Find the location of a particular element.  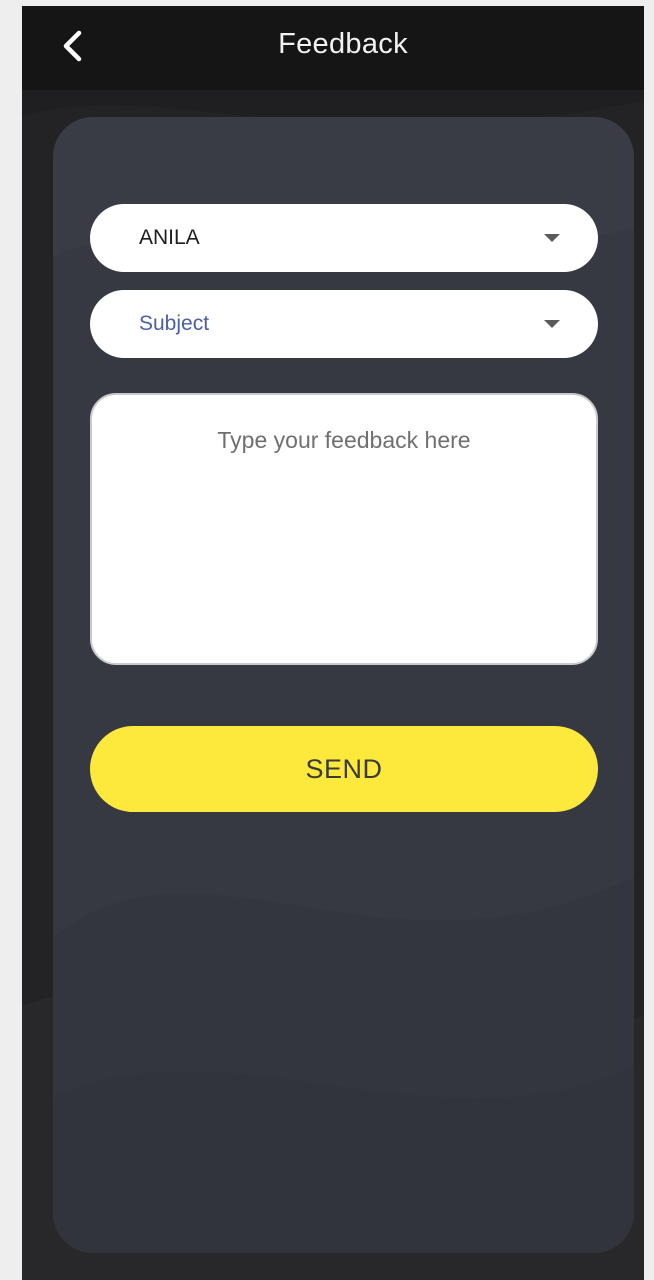

subject-select-placeholder: Subject is located at coordinates (174, 323).